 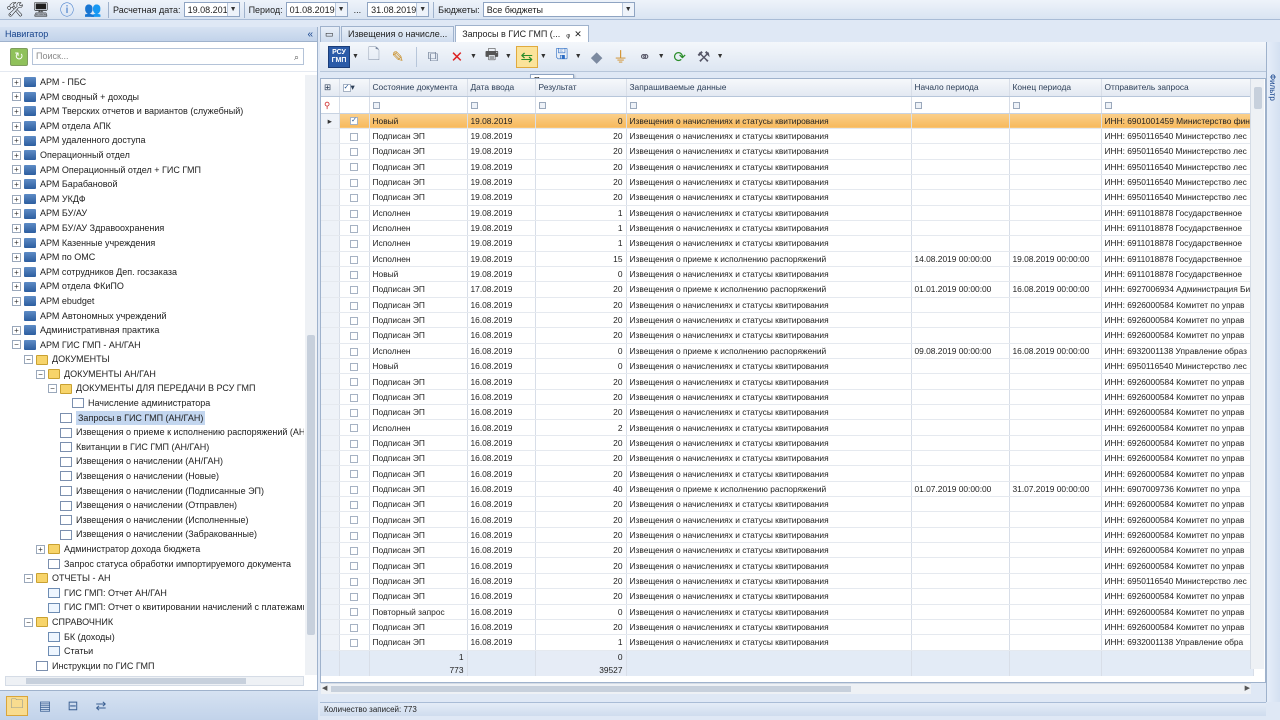 I want to click on cell-sender: ИНН: 6911018878 Государственное, so click(x=1177, y=243).